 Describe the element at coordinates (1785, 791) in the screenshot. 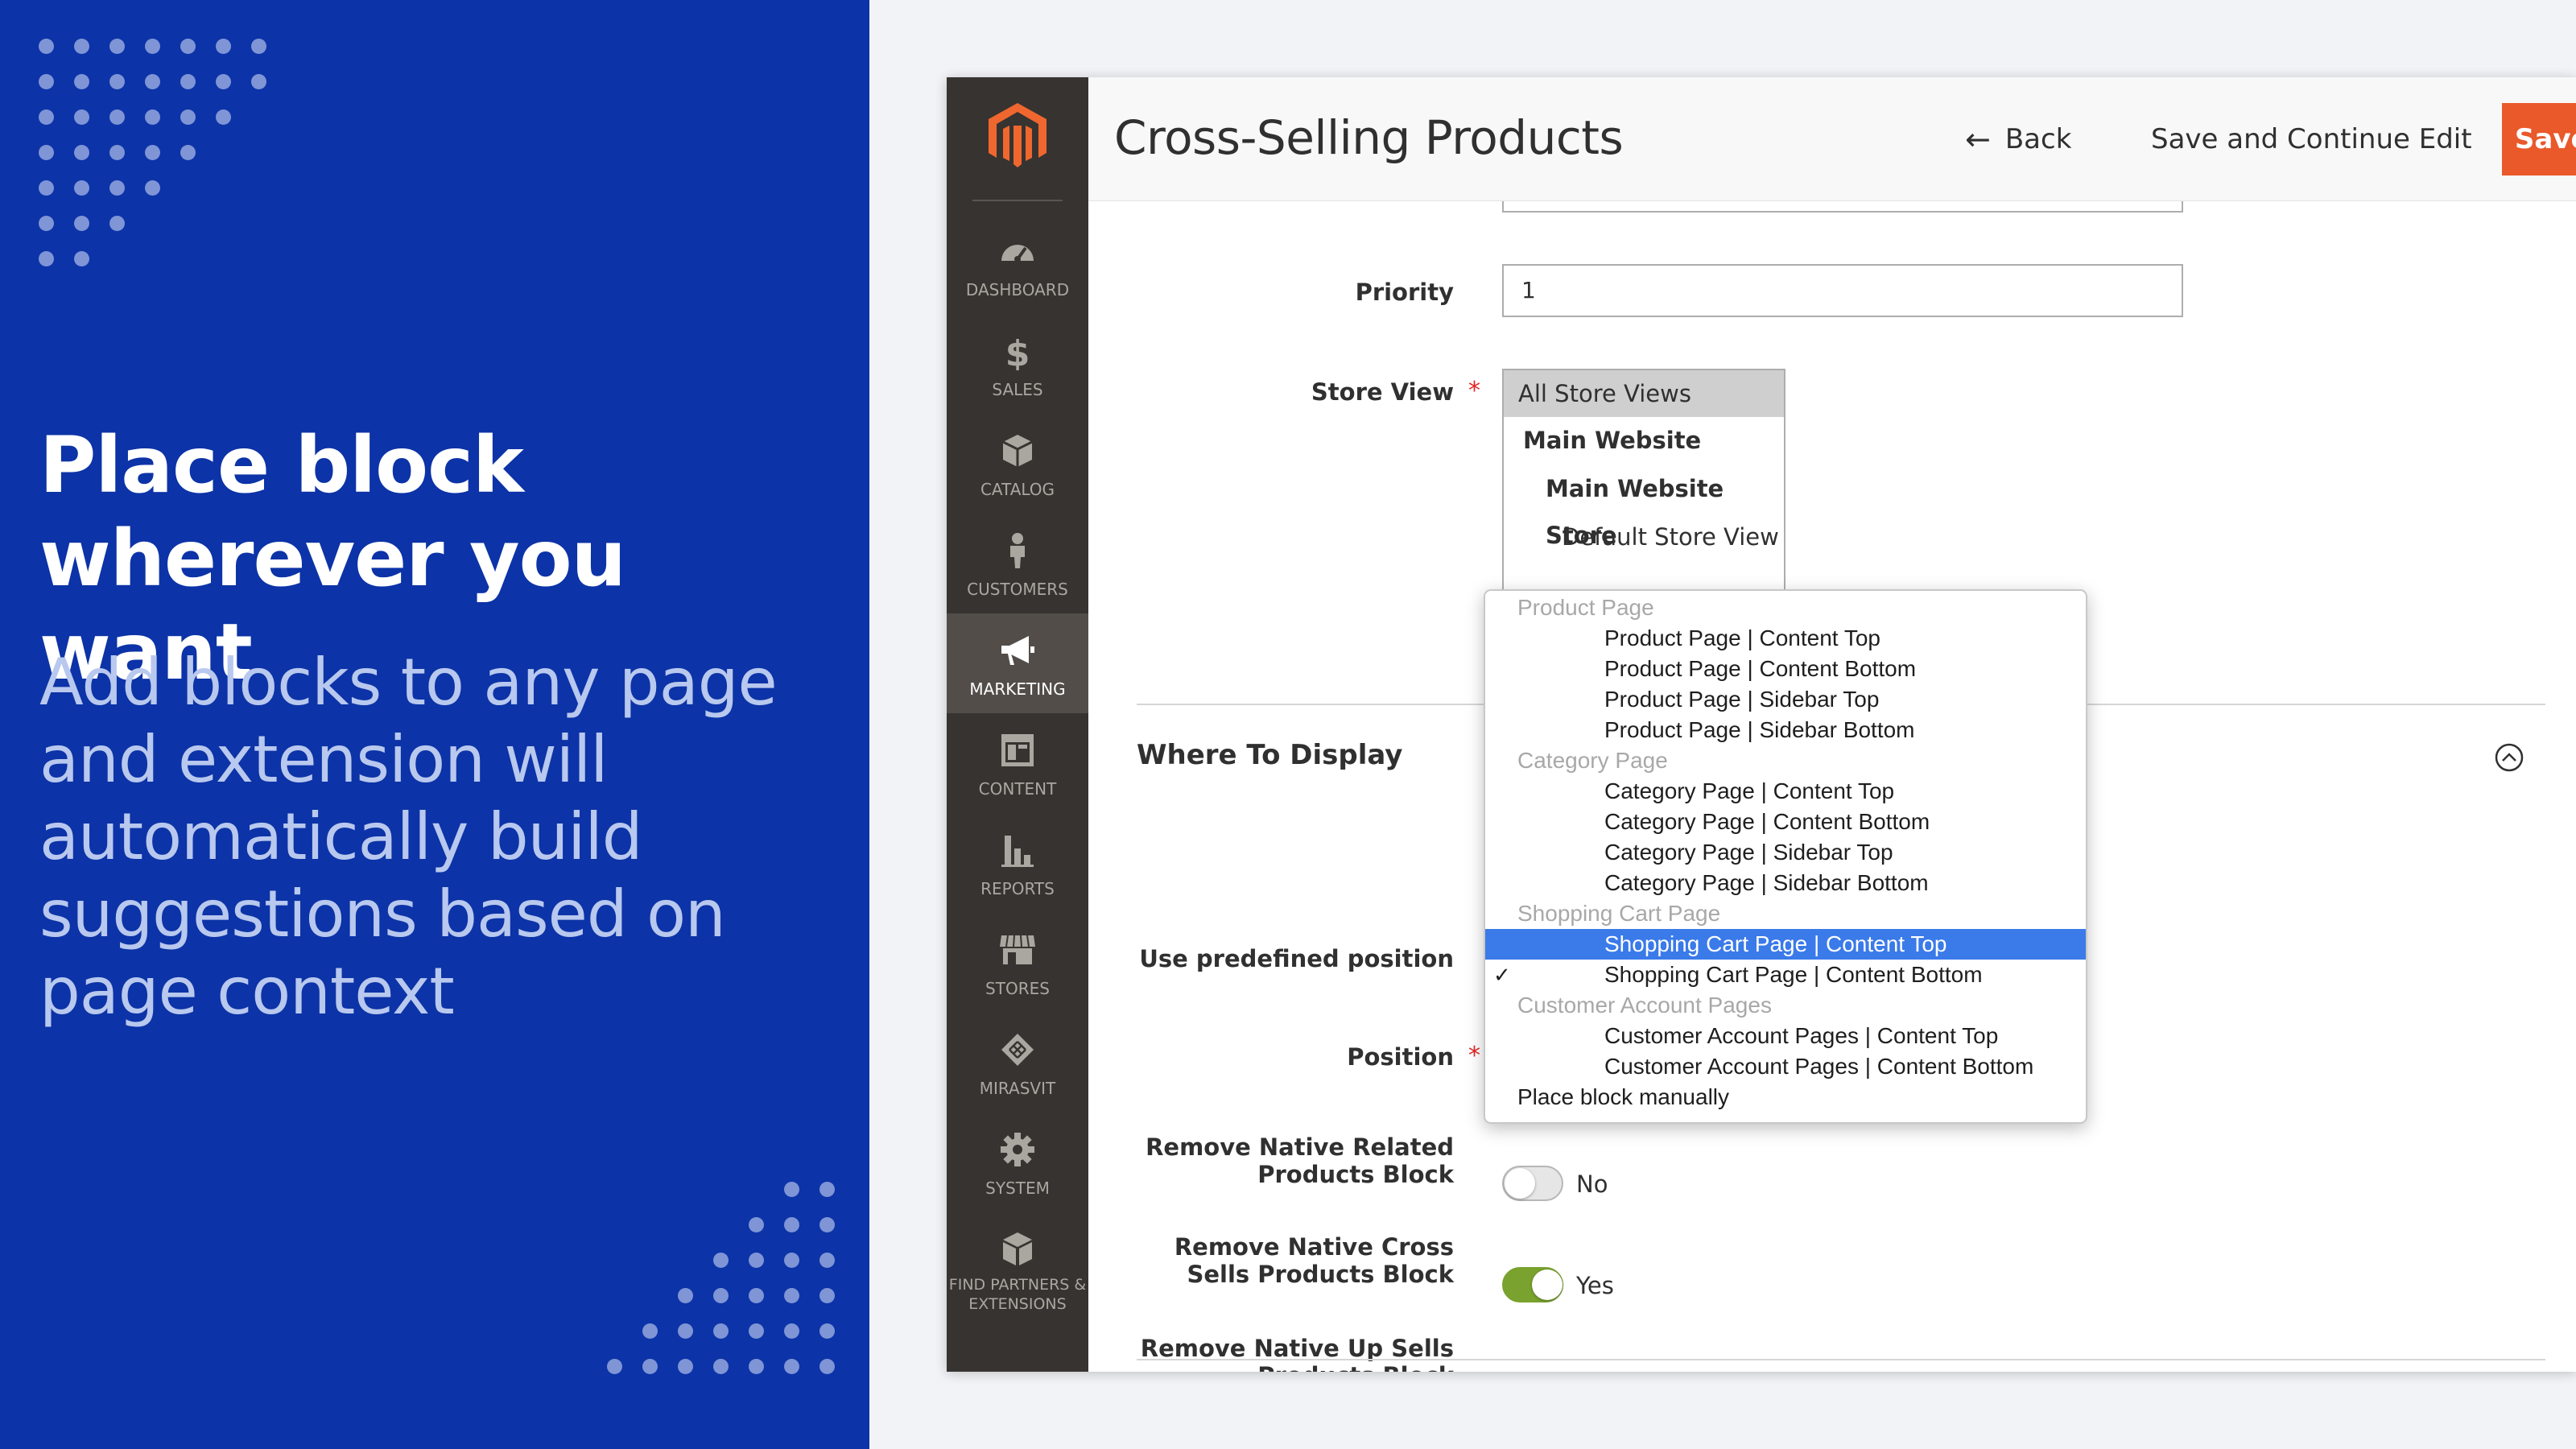

I see `dropdown-option: Category Page | Content Top` at that location.